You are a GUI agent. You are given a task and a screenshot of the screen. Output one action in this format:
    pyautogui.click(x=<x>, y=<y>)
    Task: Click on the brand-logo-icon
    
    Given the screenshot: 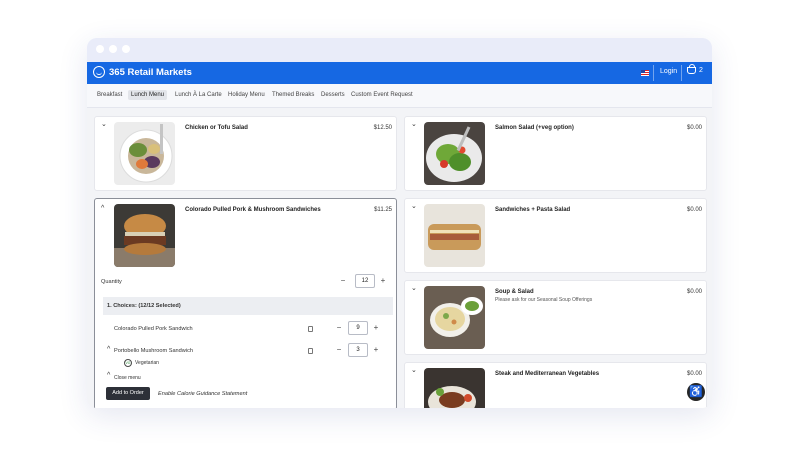 What is the action you would take?
    pyautogui.click(x=99, y=72)
    